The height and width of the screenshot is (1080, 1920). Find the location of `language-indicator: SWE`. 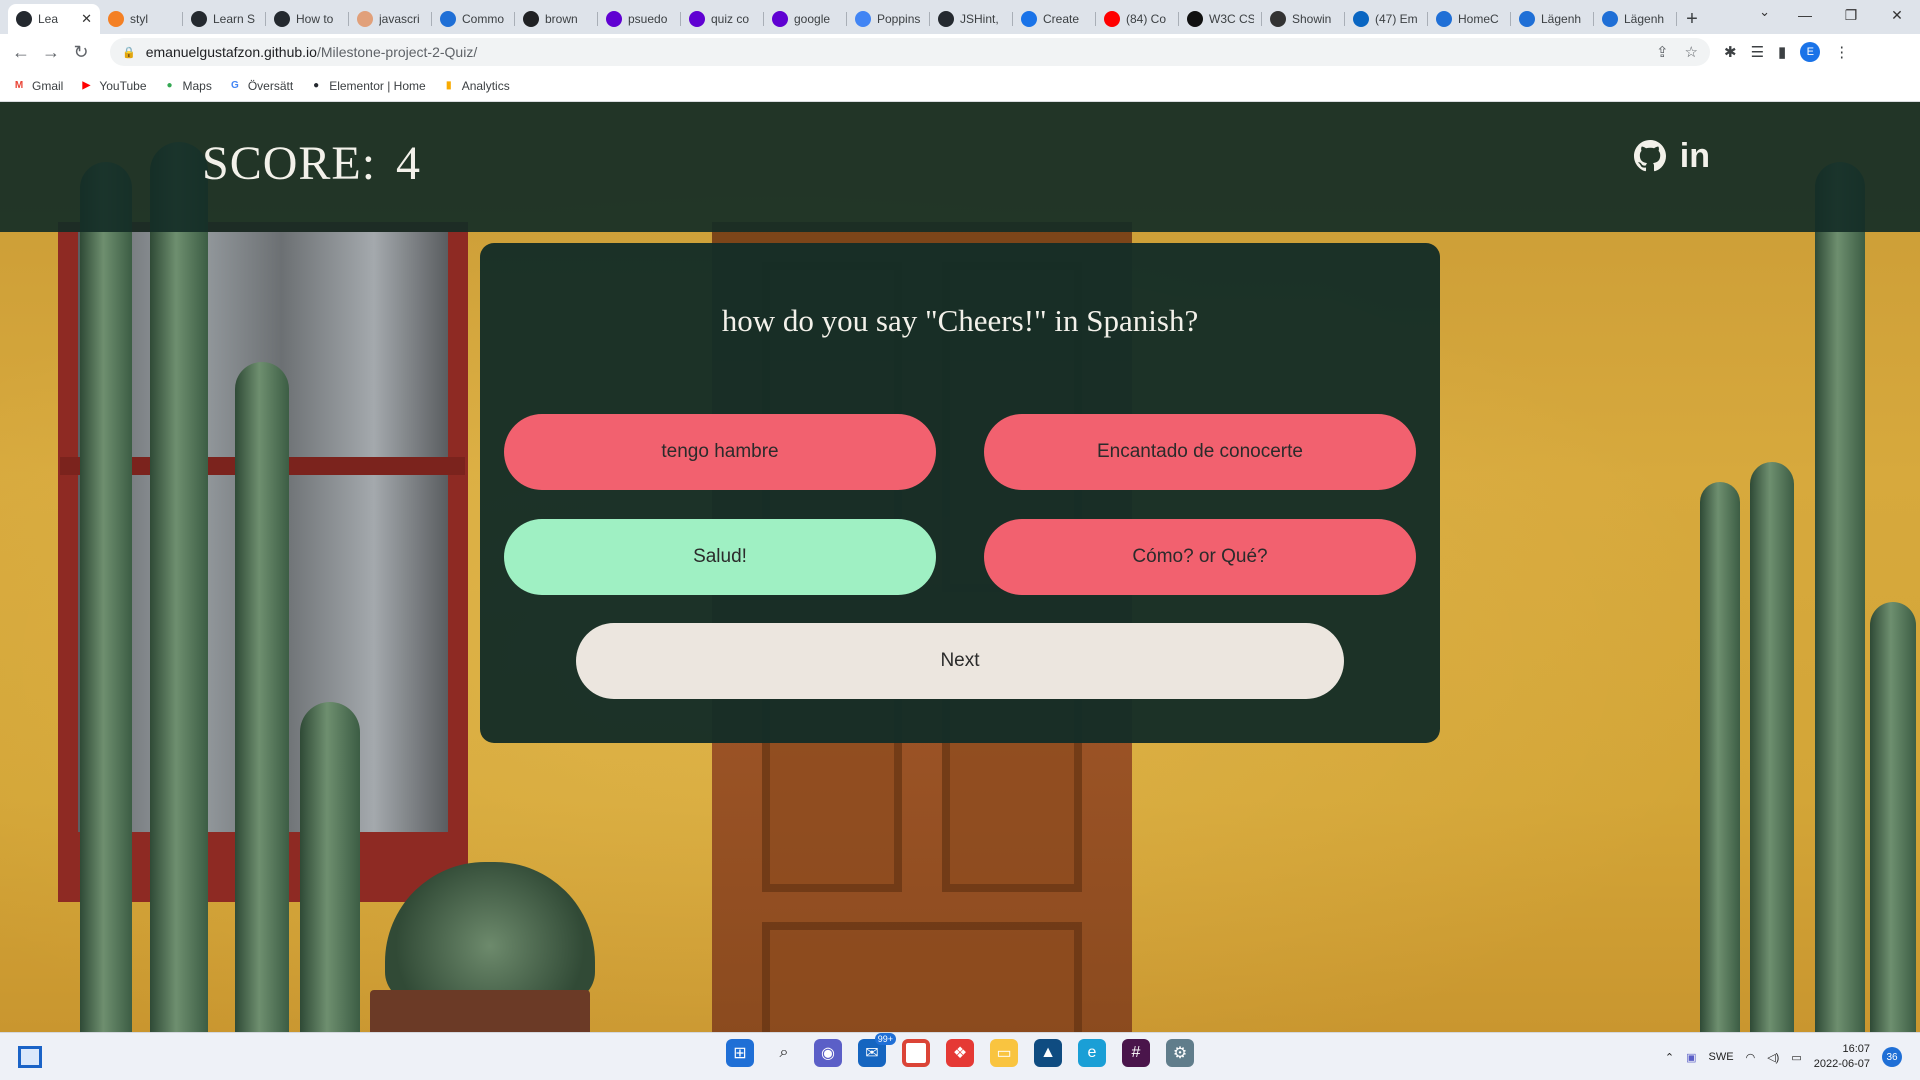

language-indicator: SWE is located at coordinates (1721, 1057).